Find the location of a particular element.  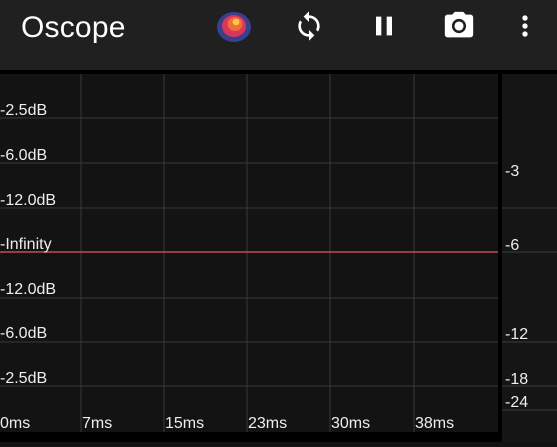

meter-label: -12 is located at coordinates (517, 334).